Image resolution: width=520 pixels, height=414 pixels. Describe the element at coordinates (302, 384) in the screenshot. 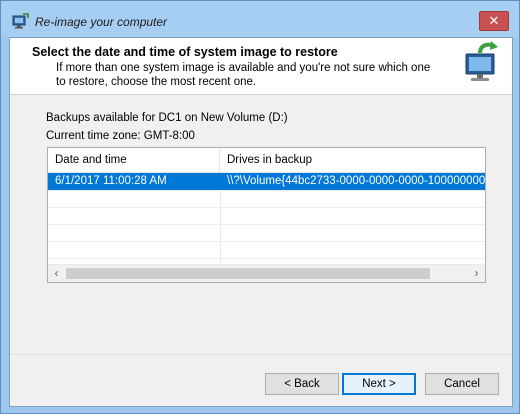

I see `back-button: < Back` at that location.